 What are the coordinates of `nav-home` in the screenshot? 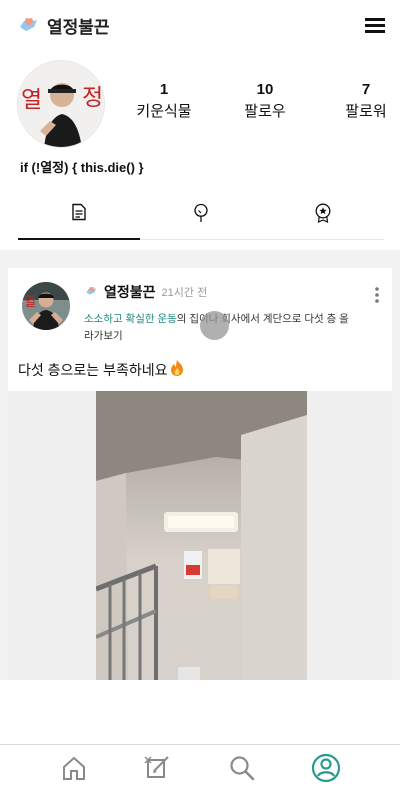 It's located at (74, 771).